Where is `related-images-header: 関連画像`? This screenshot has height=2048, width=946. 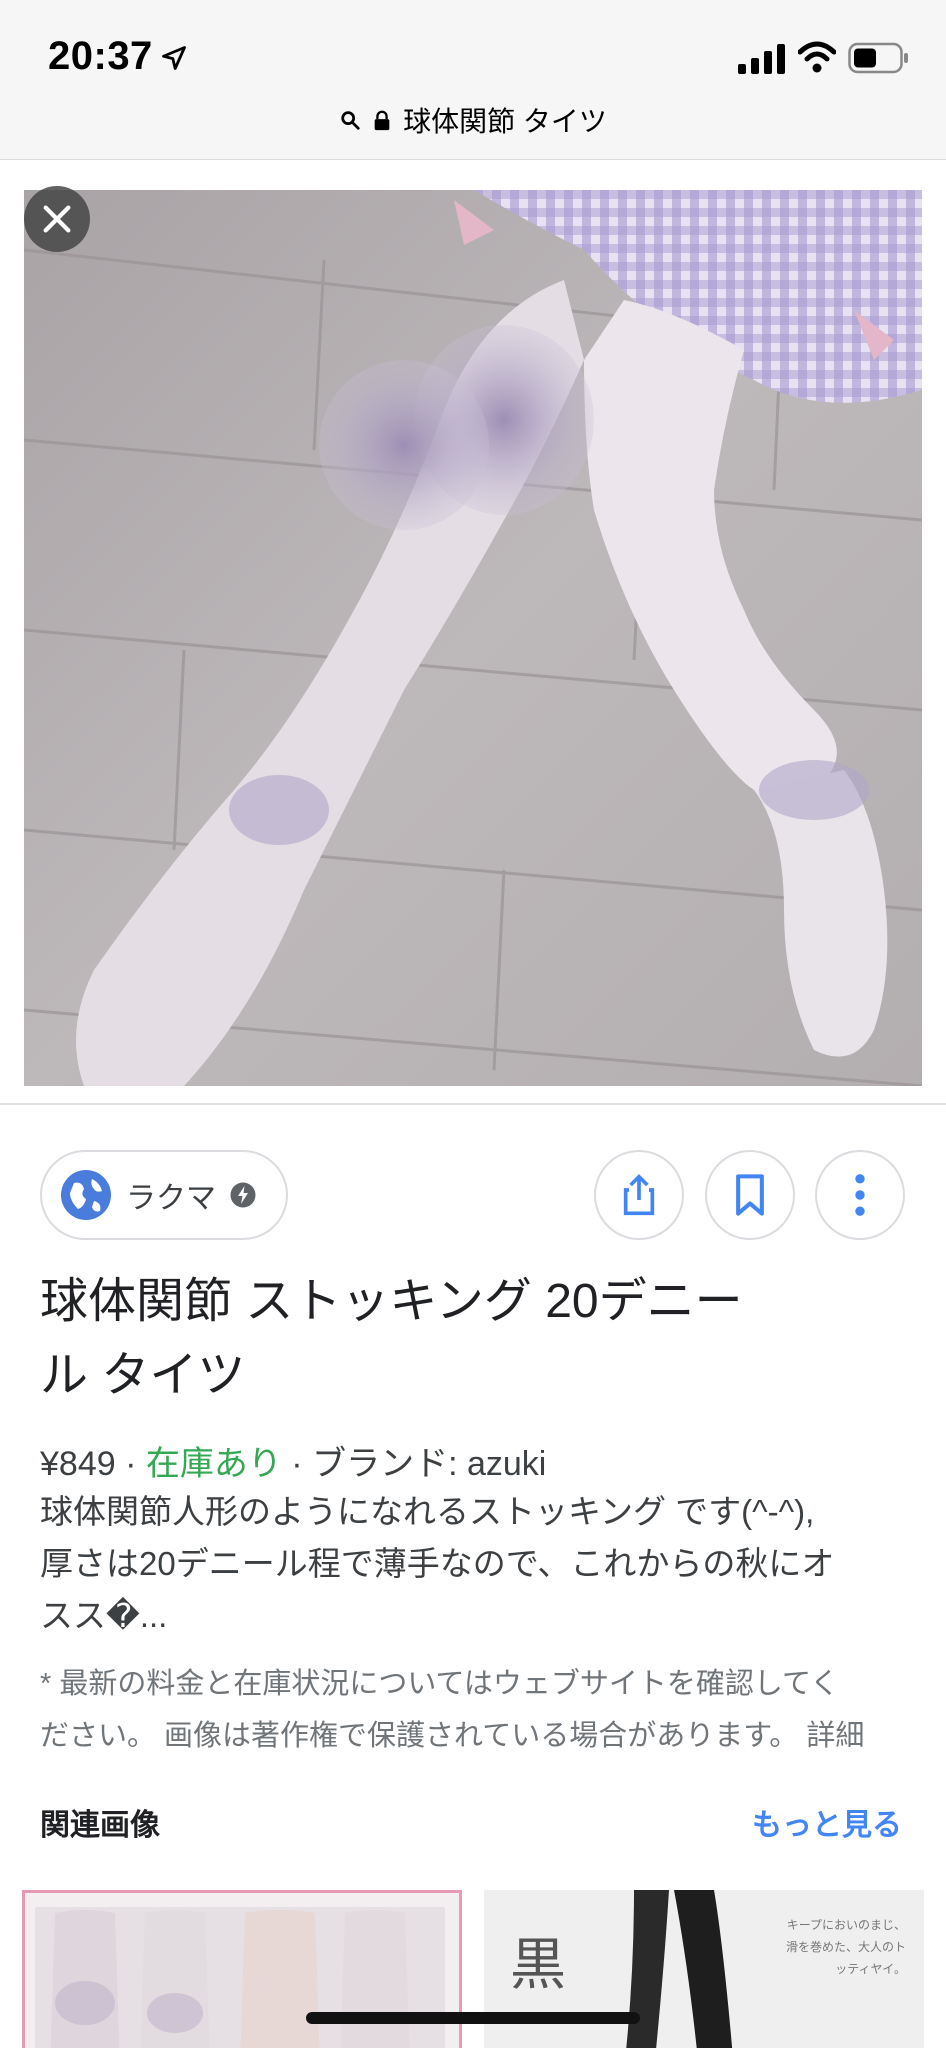
related-images-header: 関連画像 is located at coordinates (100, 1825).